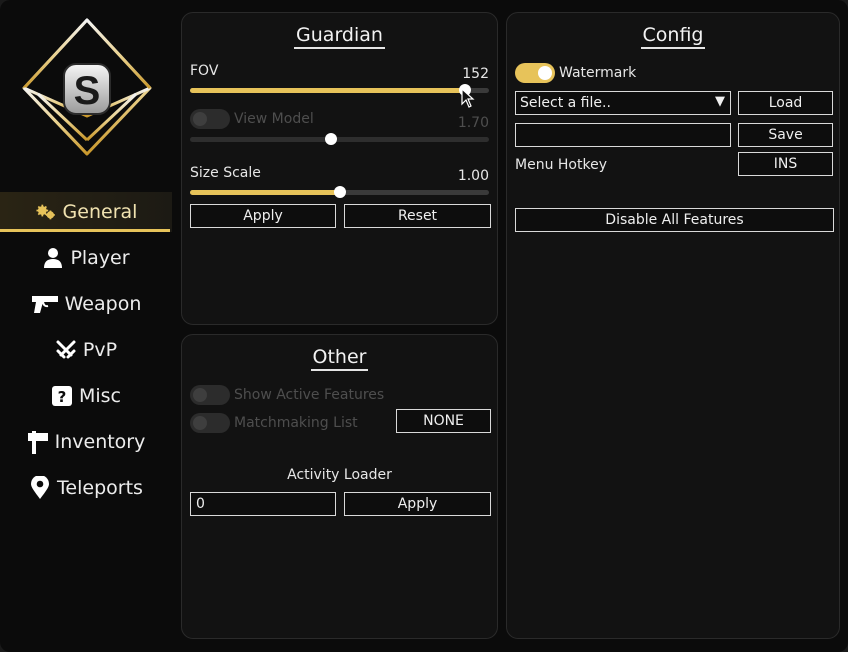  What do you see at coordinates (535, 73) in the screenshot?
I see `watermark-toggle` at bounding box center [535, 73].